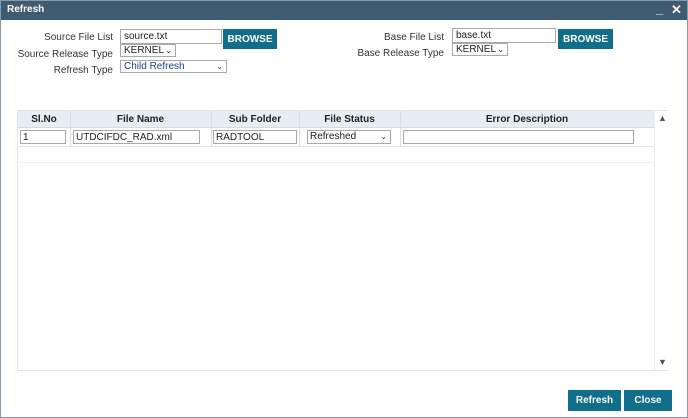 Image resolution: width=688 pixels, height=418 pixels. I want to click on source-release-type-label: Source Release Type, so click(65, 54).